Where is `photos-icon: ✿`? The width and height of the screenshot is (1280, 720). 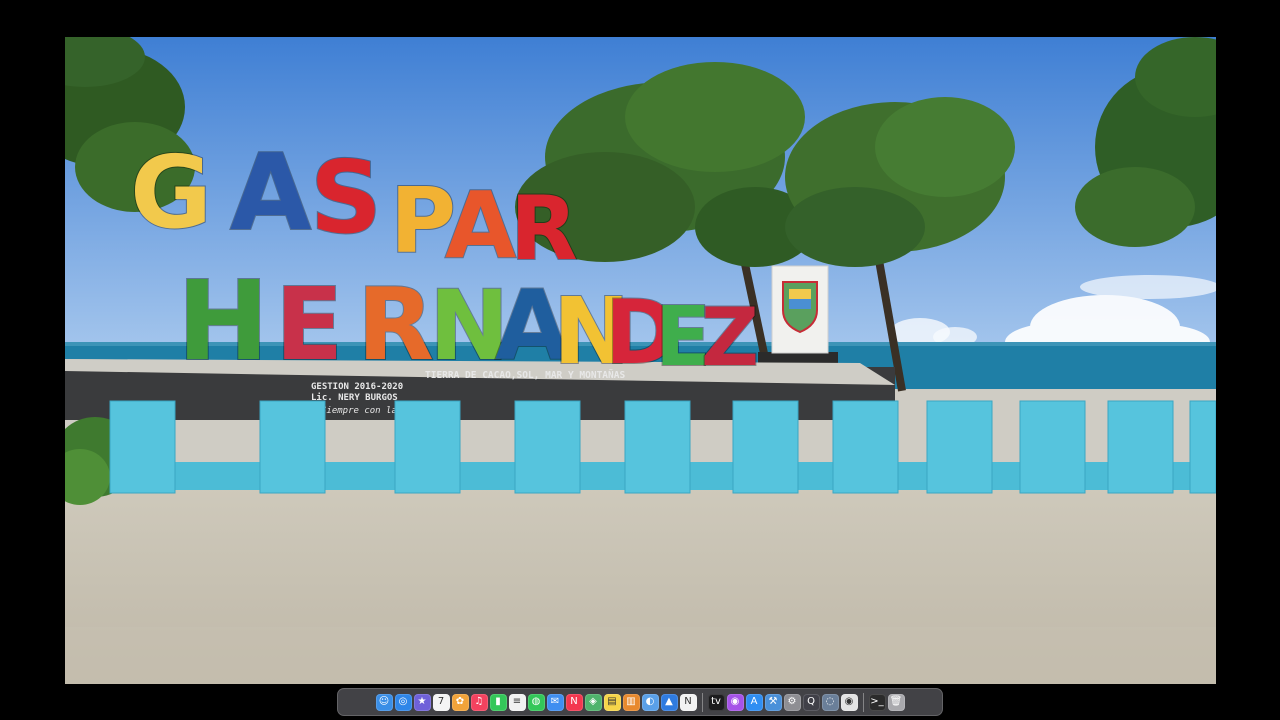 photos-icon: ✿ is located at coordinates (460, 702).